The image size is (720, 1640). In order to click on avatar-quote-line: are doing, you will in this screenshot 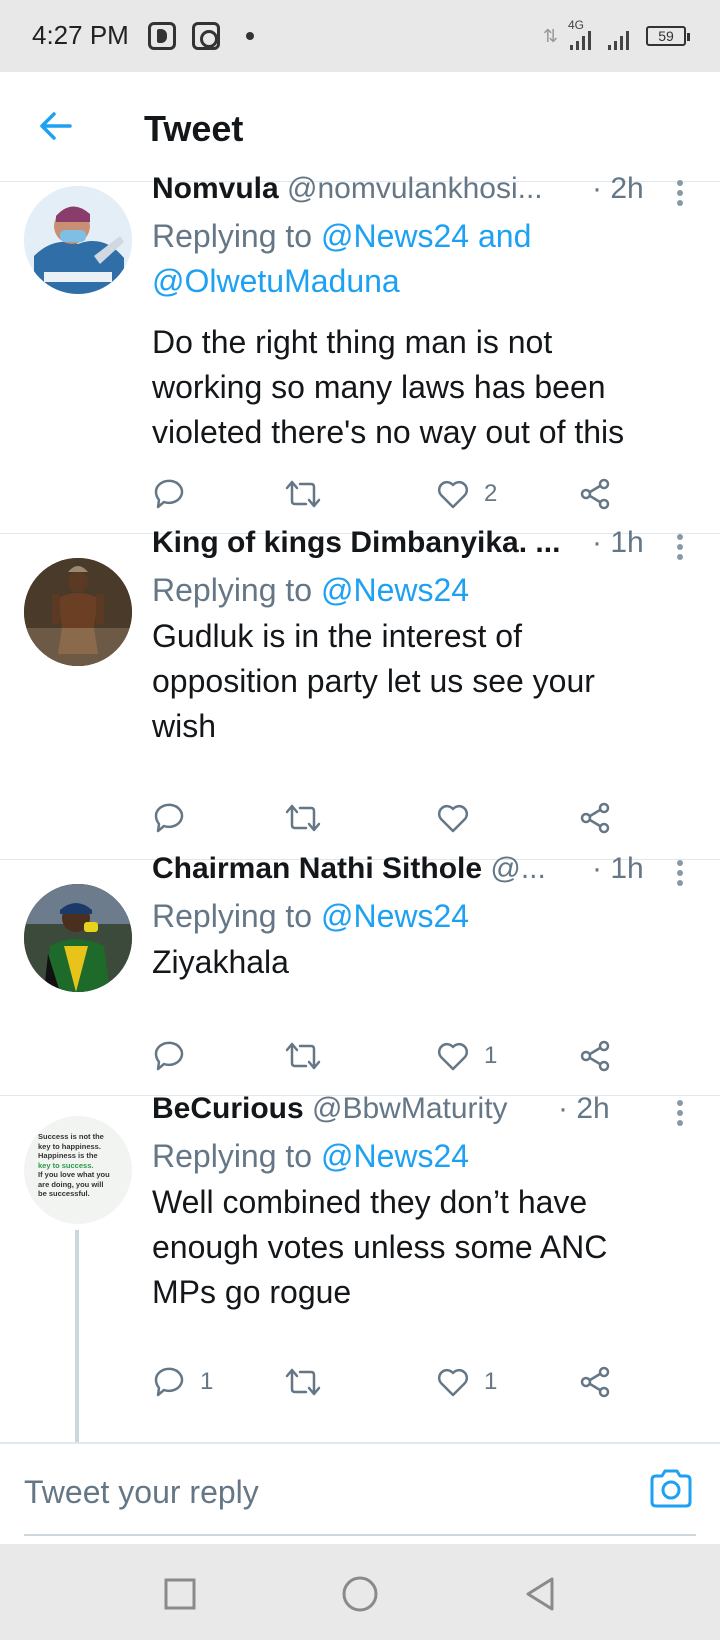, I will do `click(71, 1184)`.